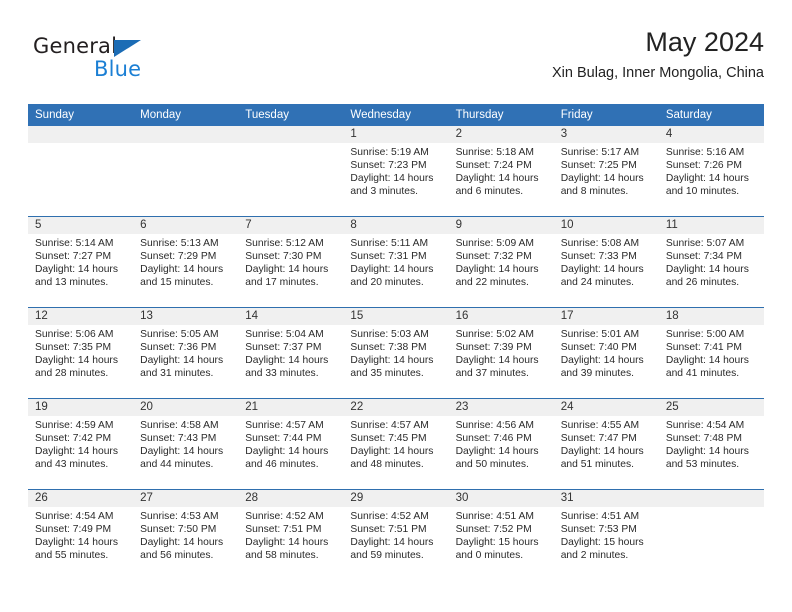 This screenshot has width=792, height=612. Describe the element at coordinates (494, 243) in the screenshot. I see `sunrise-text: Sunrise: 5:09 AM` at that location.